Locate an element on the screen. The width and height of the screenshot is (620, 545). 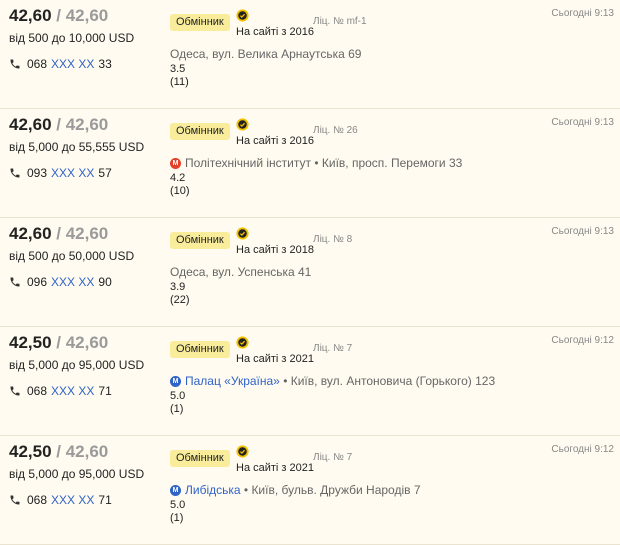
license-number: Ліц. № mf-1 is located at coordinates (340, 21).